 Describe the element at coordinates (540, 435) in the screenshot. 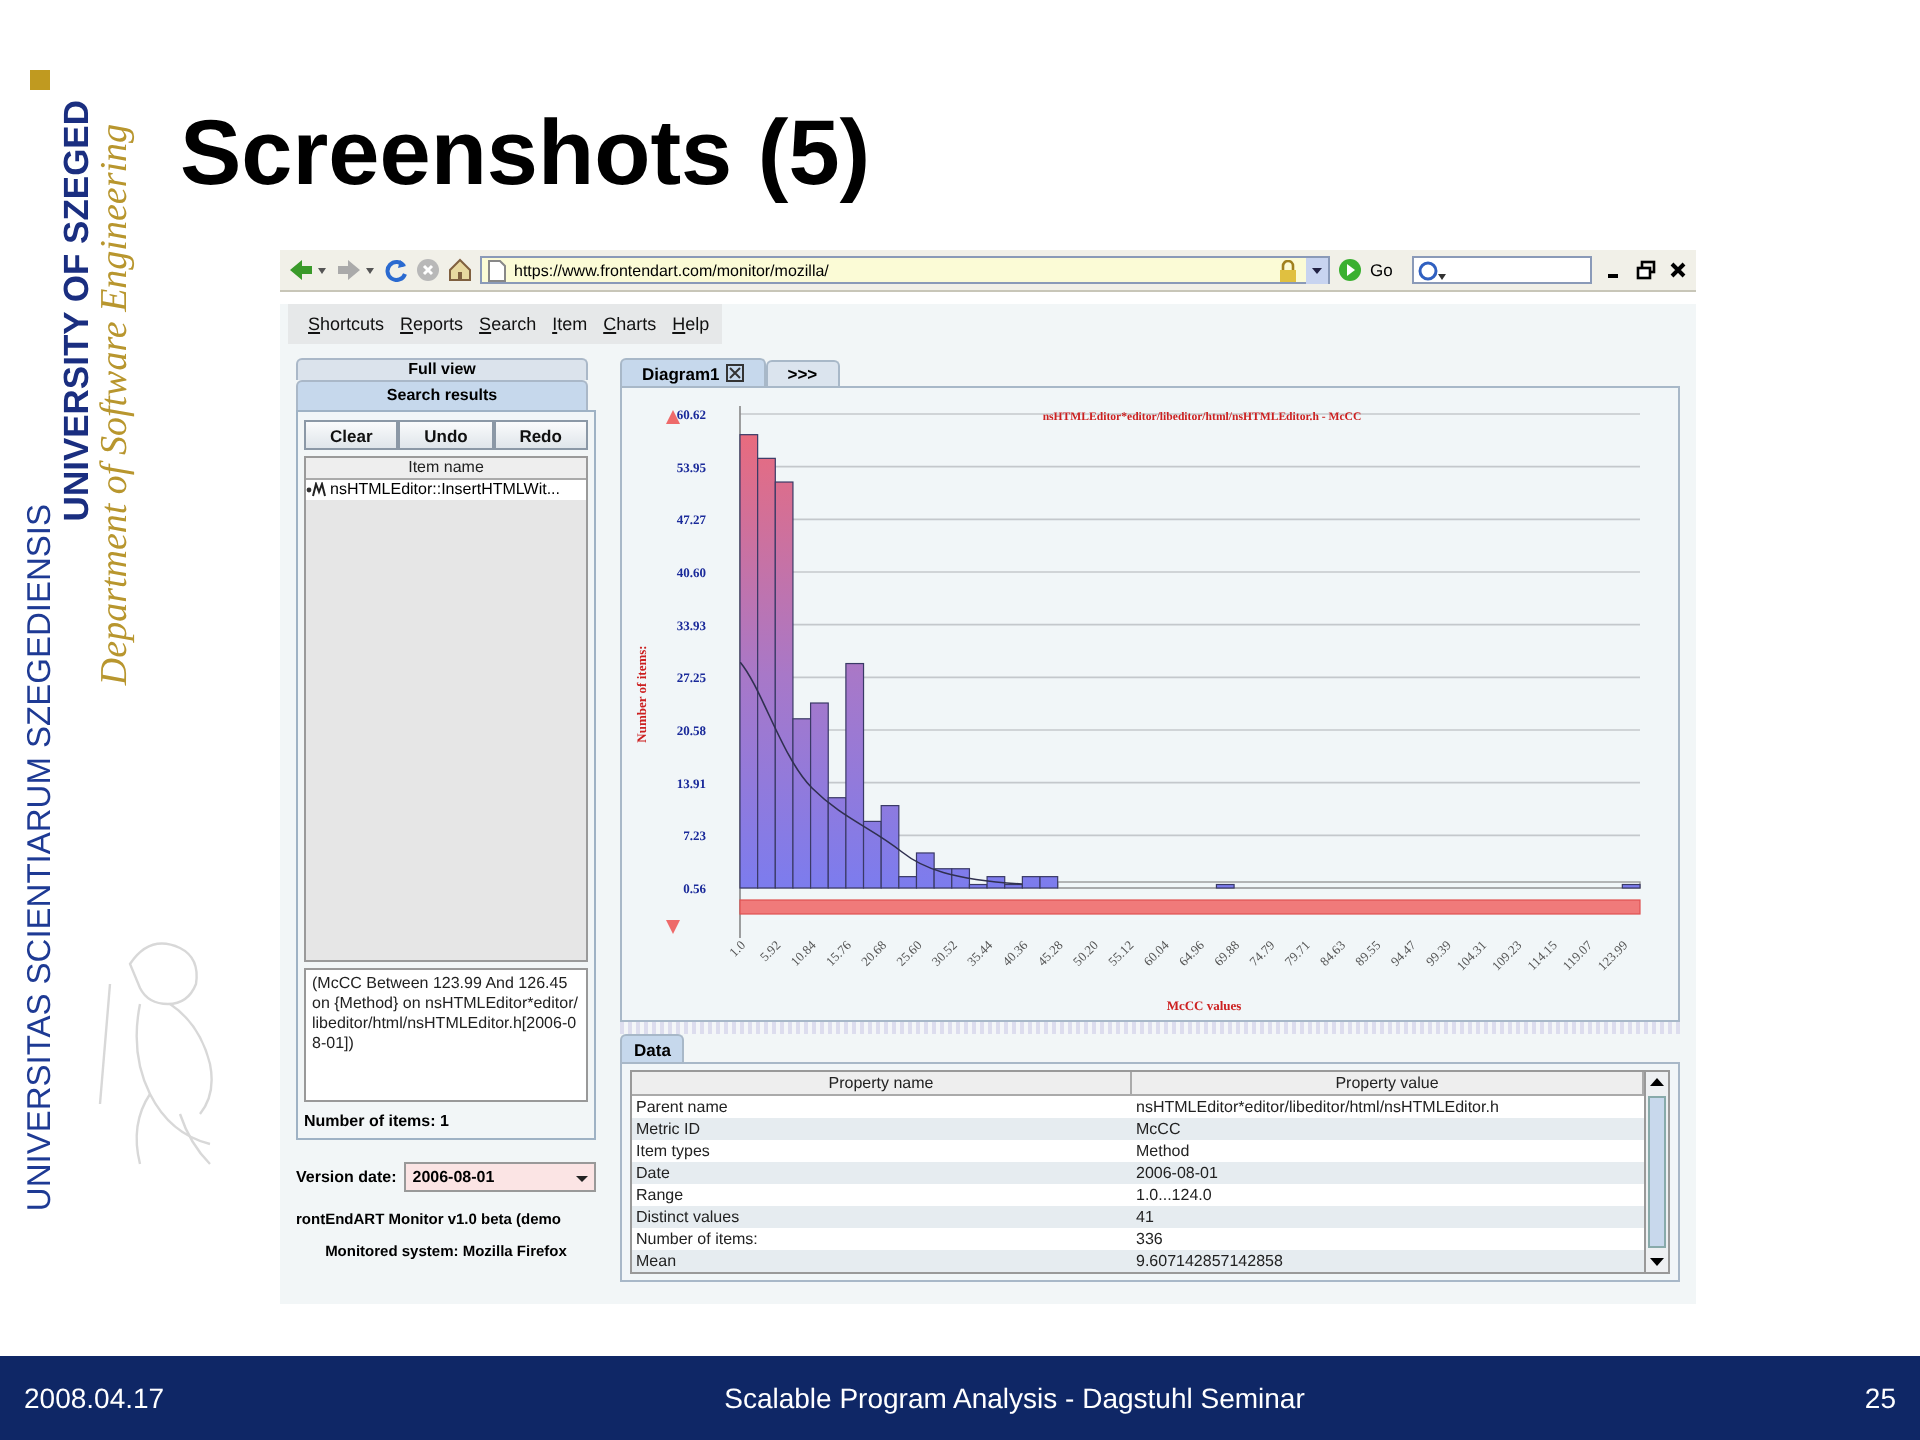

I see `toolbar-button: Redo` at that location.